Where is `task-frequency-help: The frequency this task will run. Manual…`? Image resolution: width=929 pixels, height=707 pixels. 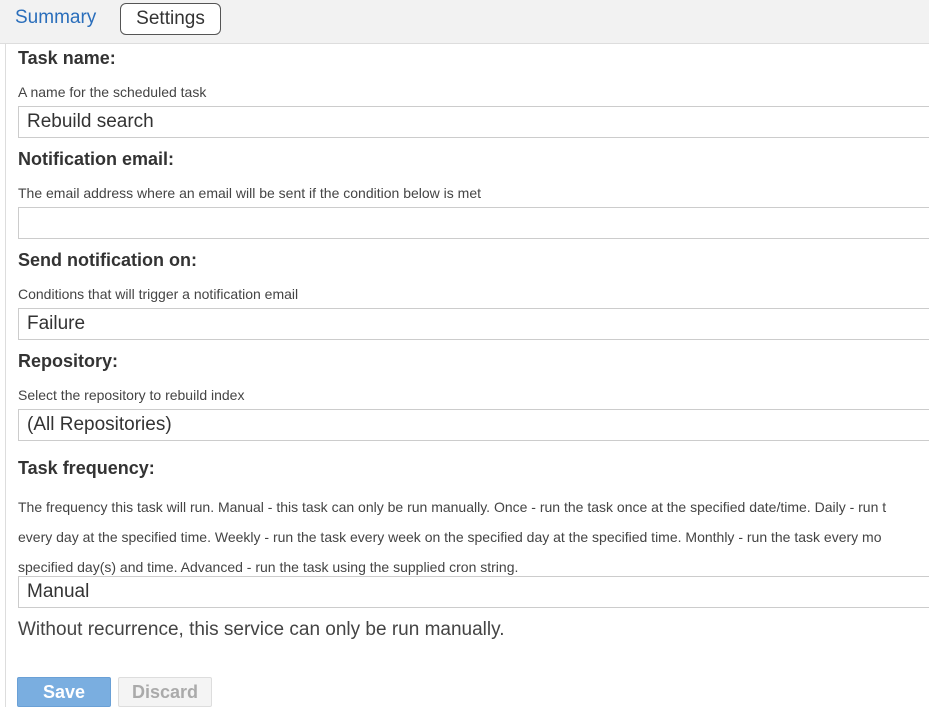 task-frequency-help: The frequency this task will run. Manual… is located at coordinates (473, 537).